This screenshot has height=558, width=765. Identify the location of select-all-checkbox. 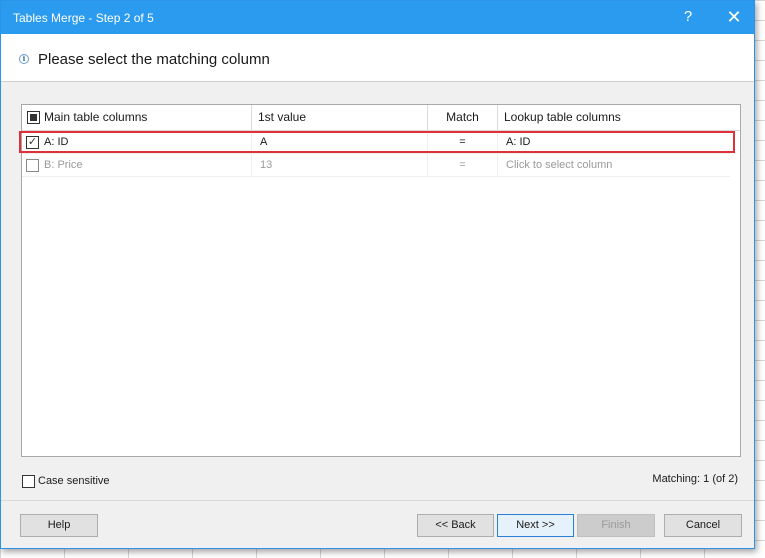
(33, 117).